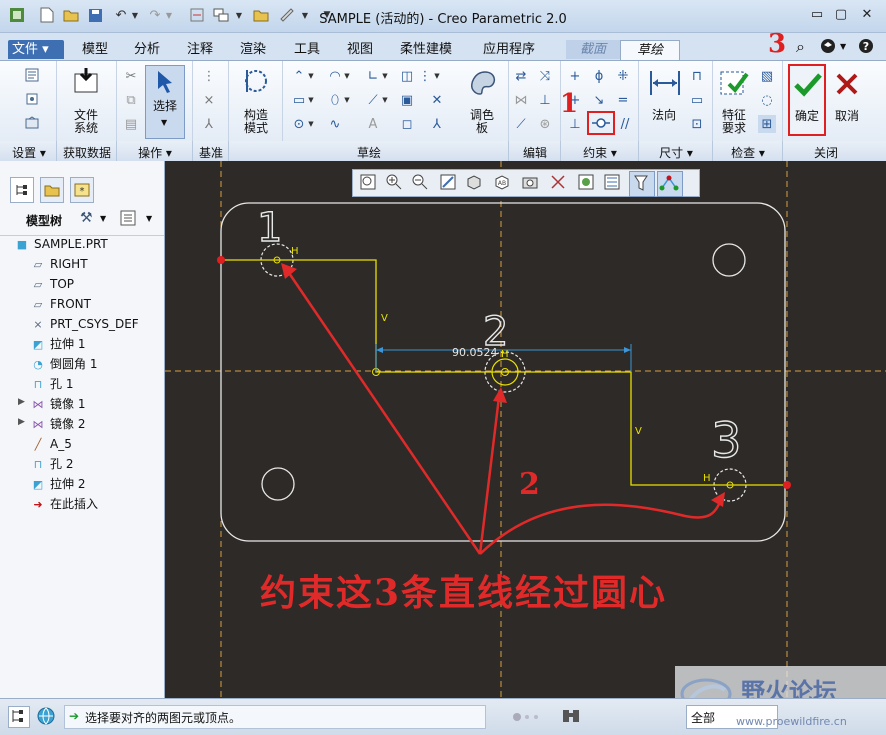  What do you see at coordinates (335, 124) in the screenshot?
I see `spline-icon: ∿` at bounding box center [335, 124].